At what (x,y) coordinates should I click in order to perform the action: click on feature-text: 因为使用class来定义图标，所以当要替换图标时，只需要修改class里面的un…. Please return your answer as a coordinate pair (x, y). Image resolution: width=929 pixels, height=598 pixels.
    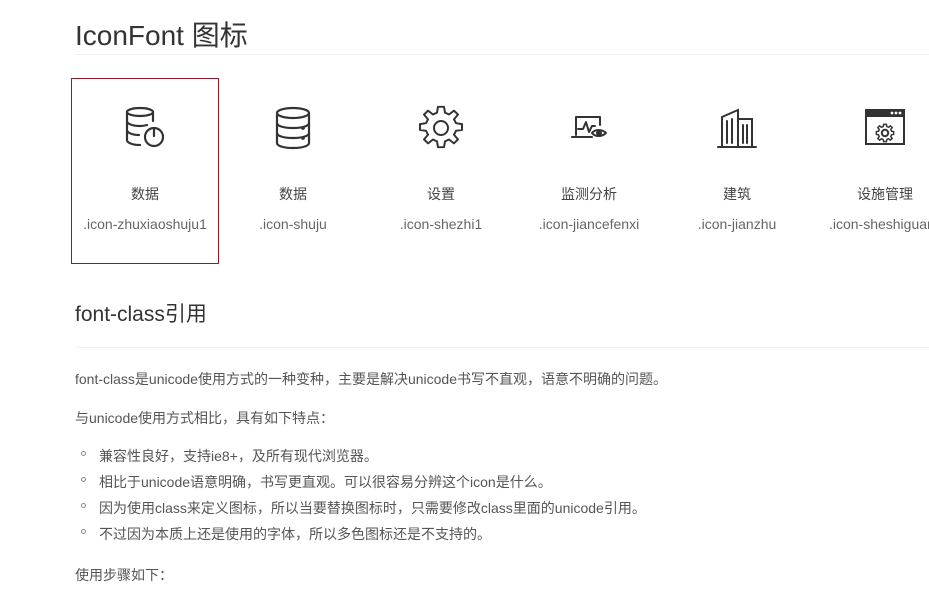
    Looking at the image, I should click on (372, 508).